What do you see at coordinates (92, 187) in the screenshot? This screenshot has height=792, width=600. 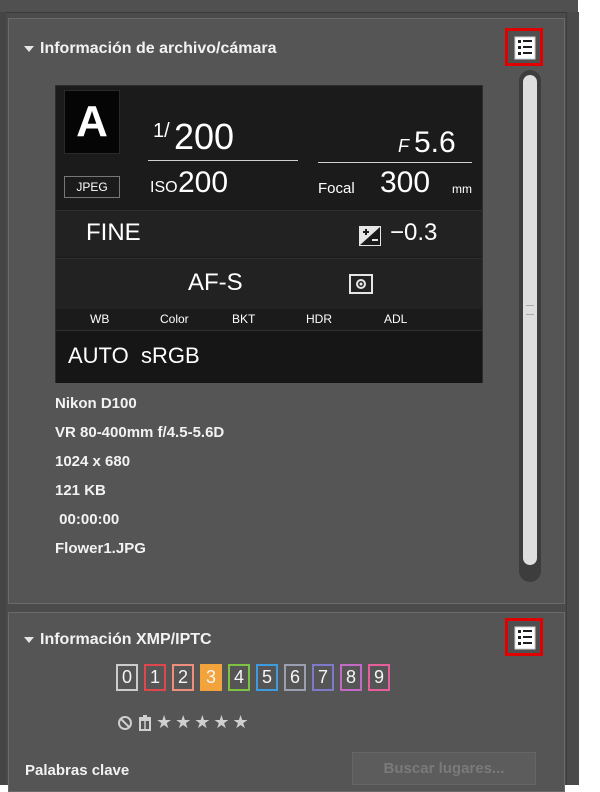 I see `image-format-badge: JPEG` at bounding box center [92, 187].